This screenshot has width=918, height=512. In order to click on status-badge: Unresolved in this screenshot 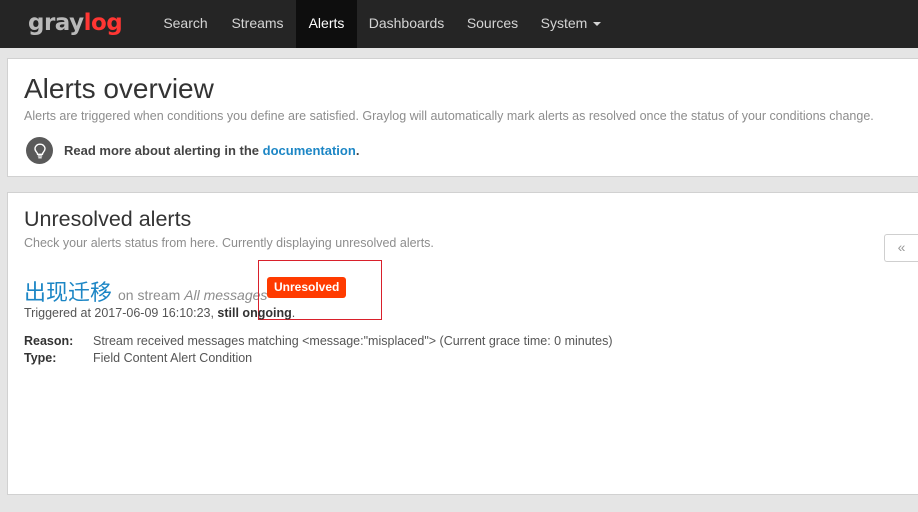, I will do `click(307, 287)`.